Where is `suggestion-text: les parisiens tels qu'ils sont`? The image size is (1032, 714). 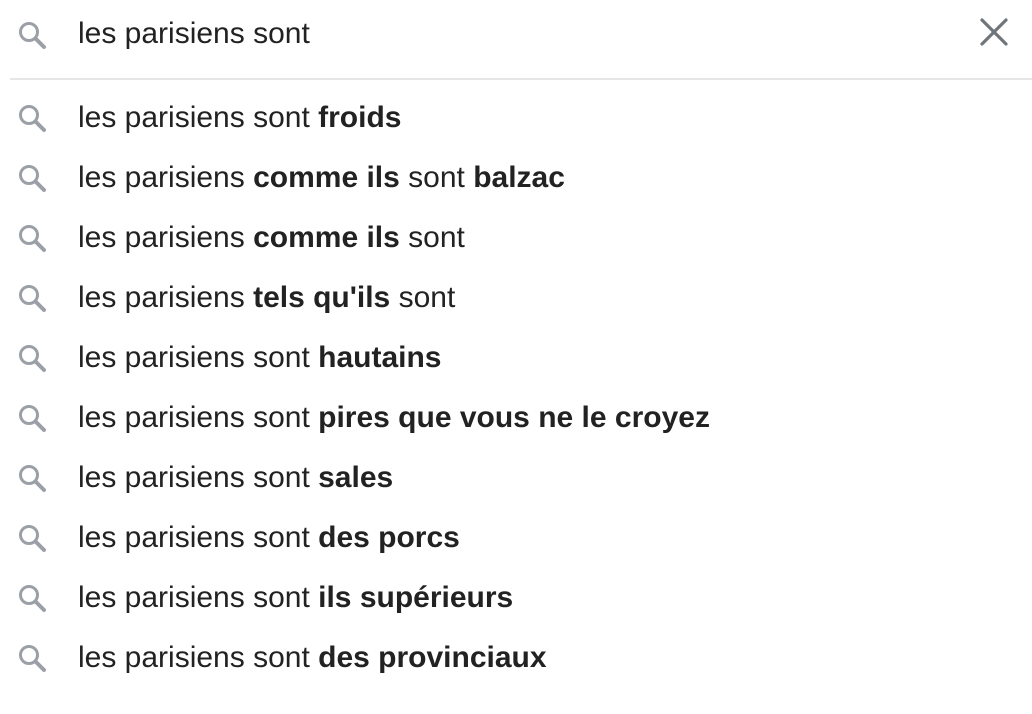 suggestion-text: les parisiens tels qu'ils sont is located at coordinates (266, 298).